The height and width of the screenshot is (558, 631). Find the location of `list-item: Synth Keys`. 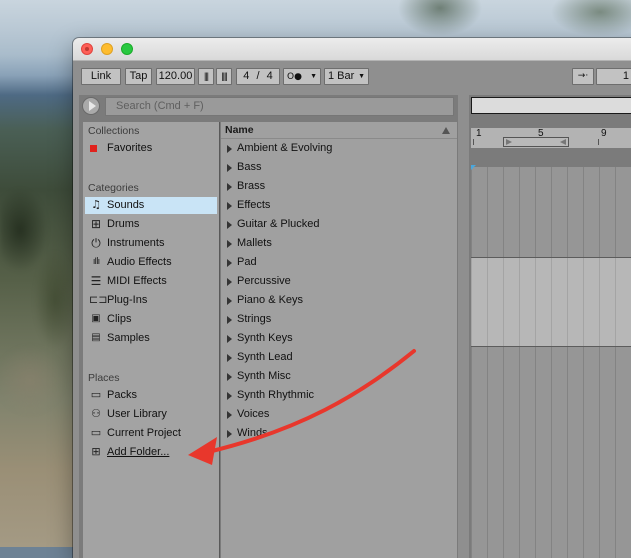

list-item: Synth Keys is located at coordinates (339, 338).